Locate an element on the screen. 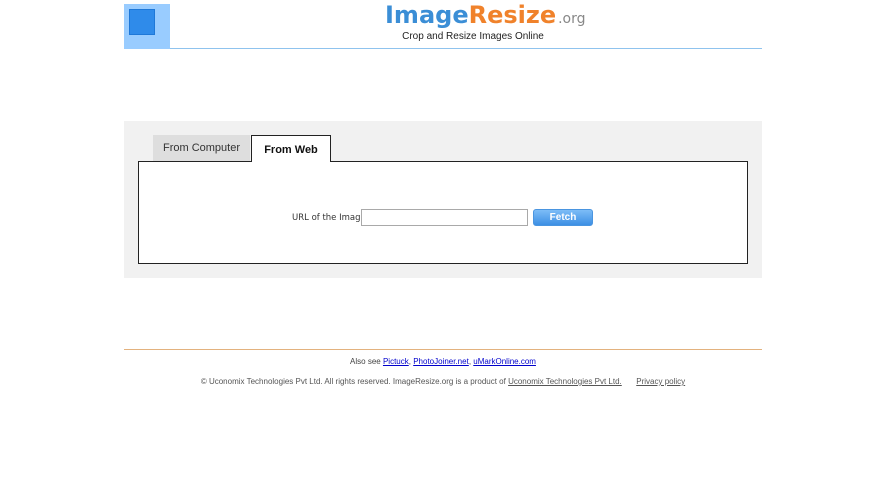 This screenshot has width=888, height=500. url-input is located at coordinates (444, 217).